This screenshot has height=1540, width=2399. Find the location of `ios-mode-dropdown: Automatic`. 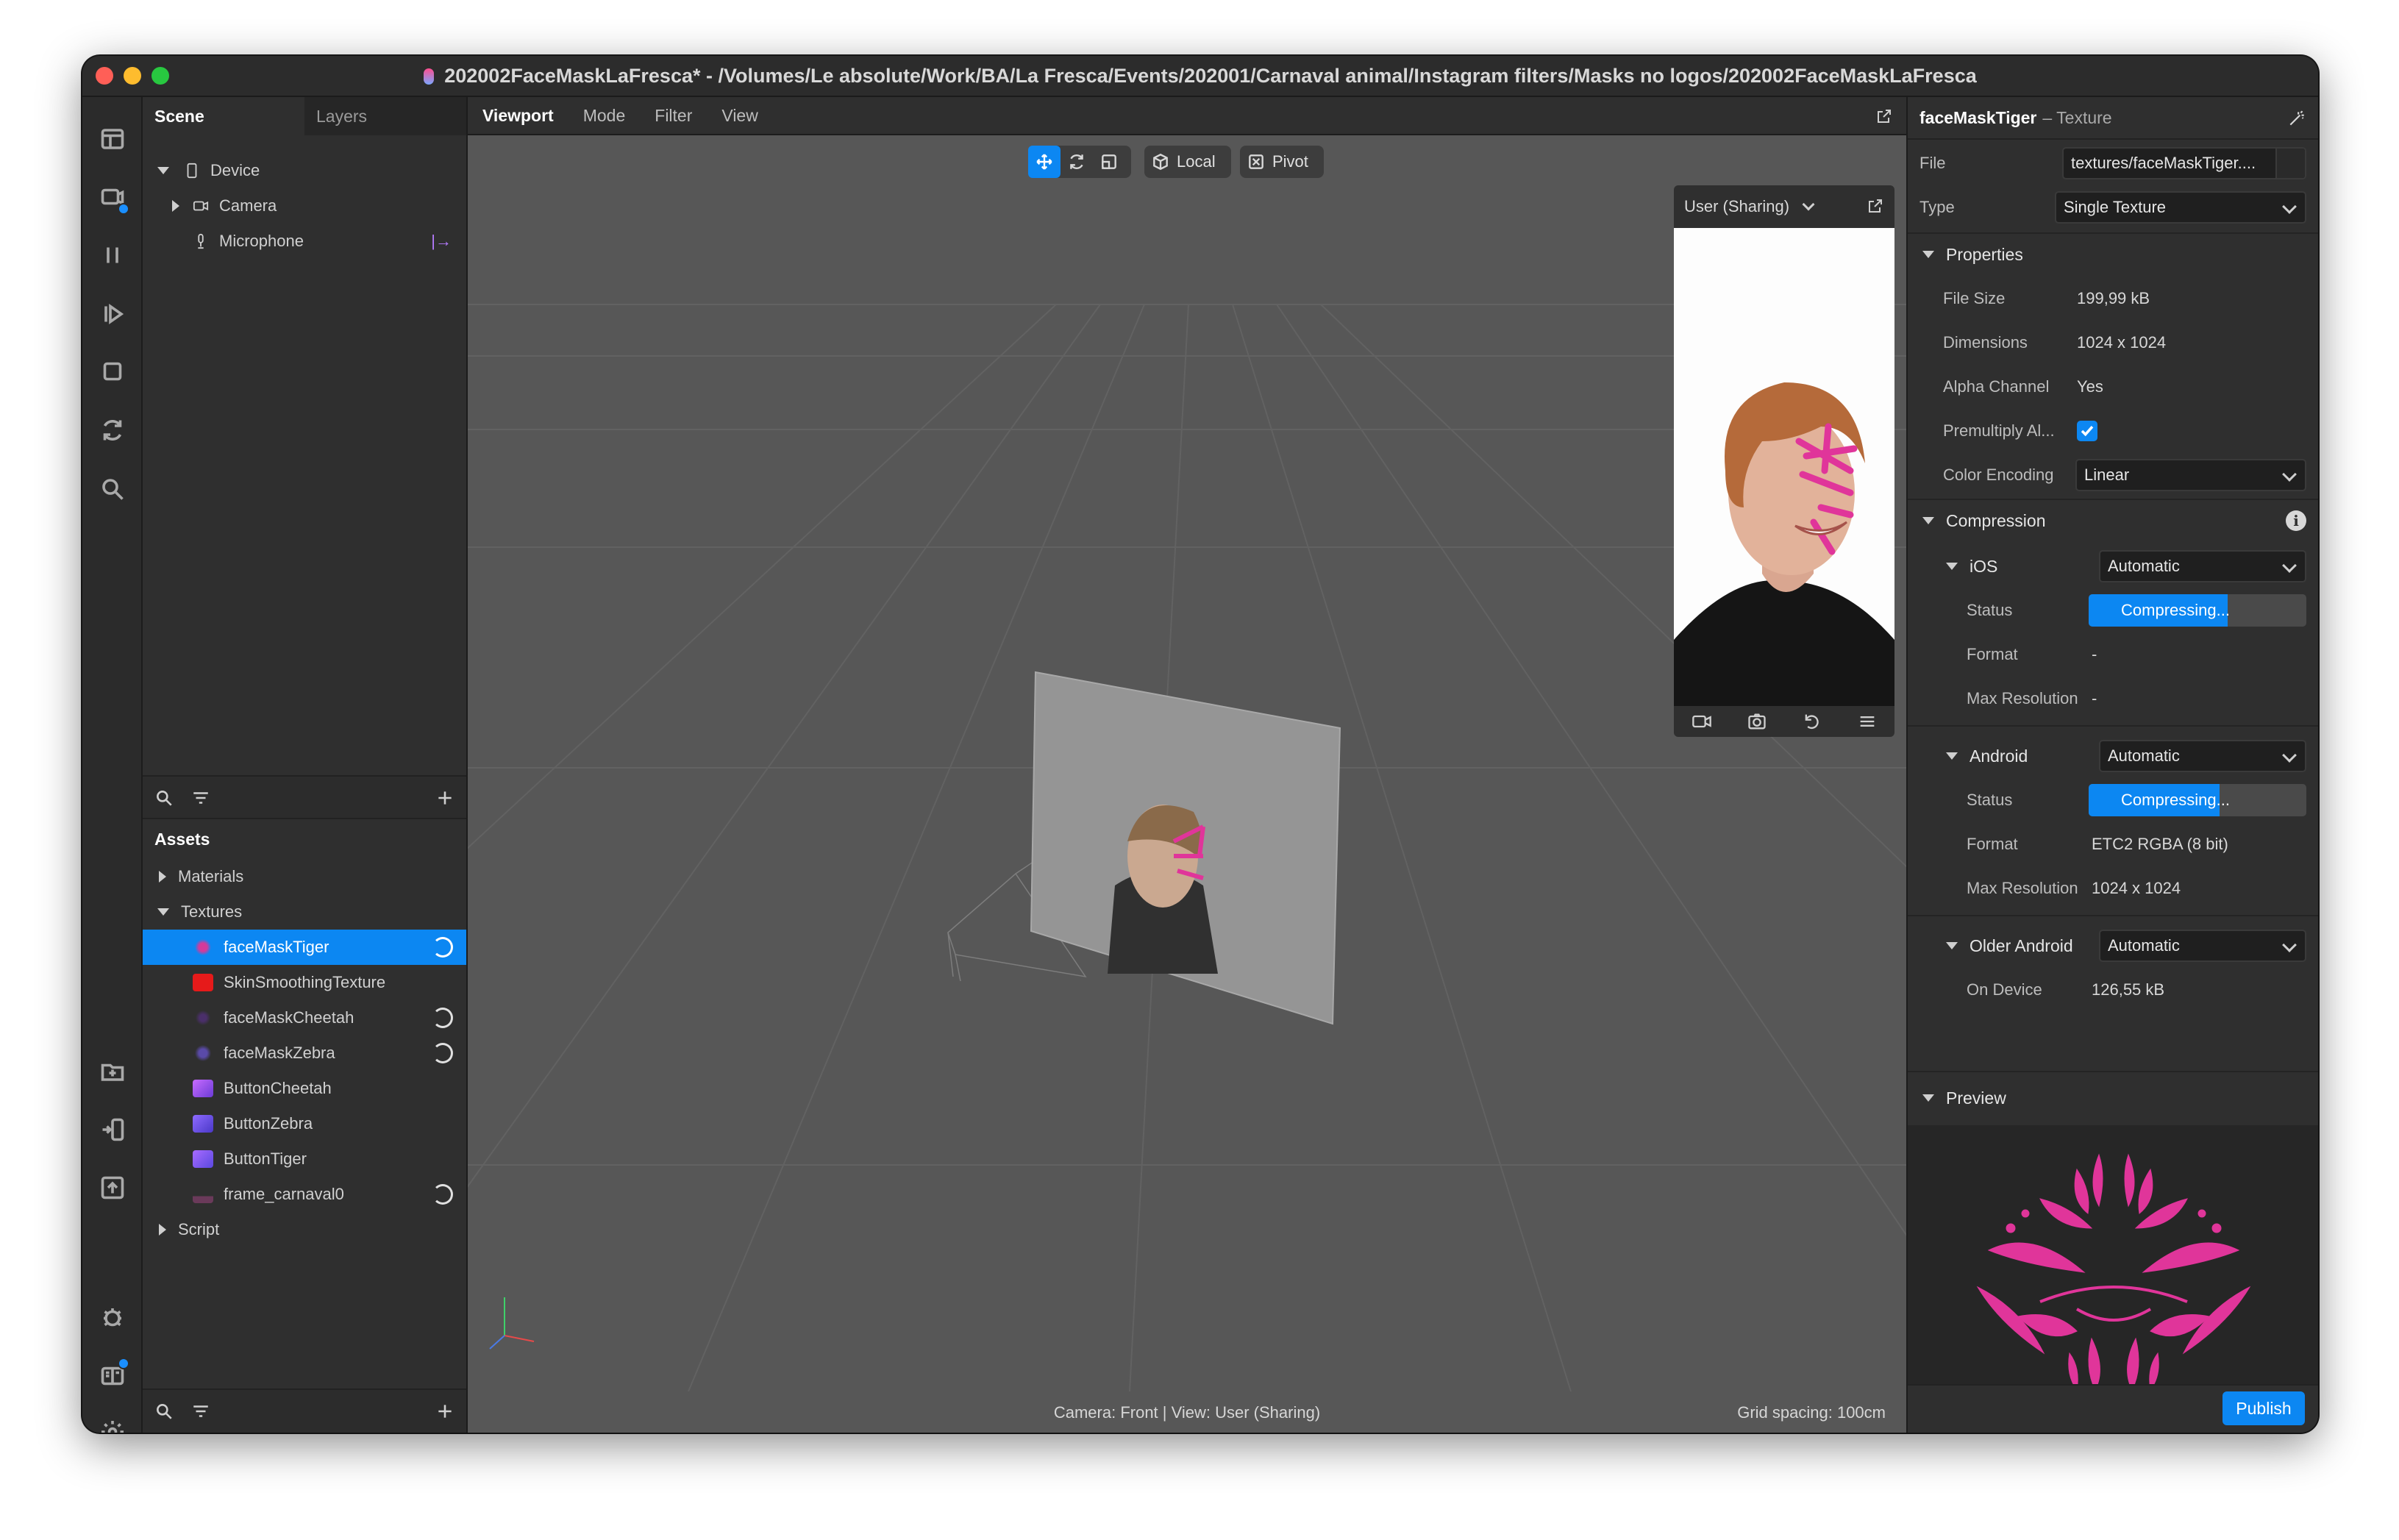

ios-mode-dropdown: Automatic is located at coordinates (2202, 566).